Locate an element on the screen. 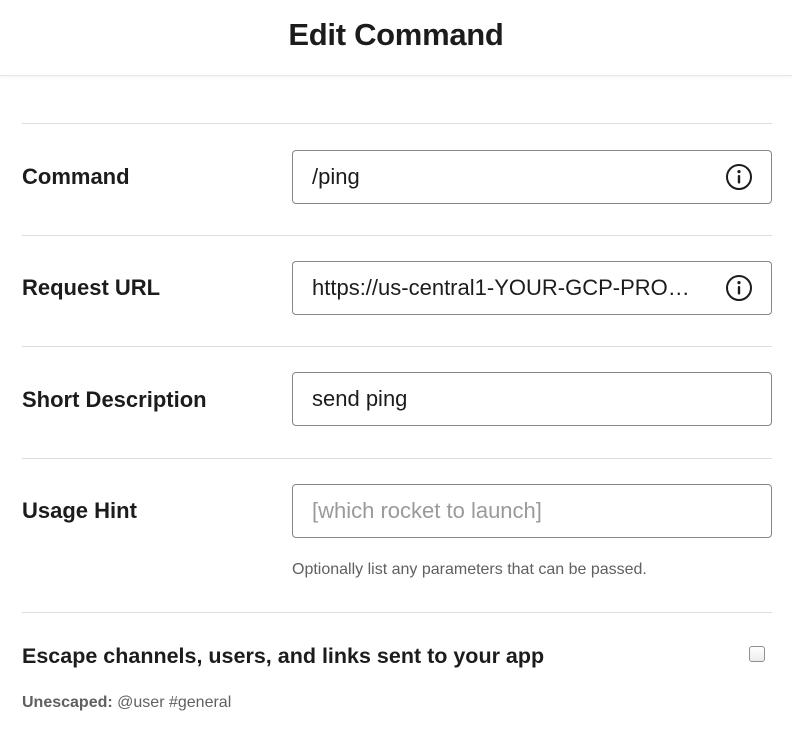  unescaped-value: @user #general is located at coordinates (174, 702).